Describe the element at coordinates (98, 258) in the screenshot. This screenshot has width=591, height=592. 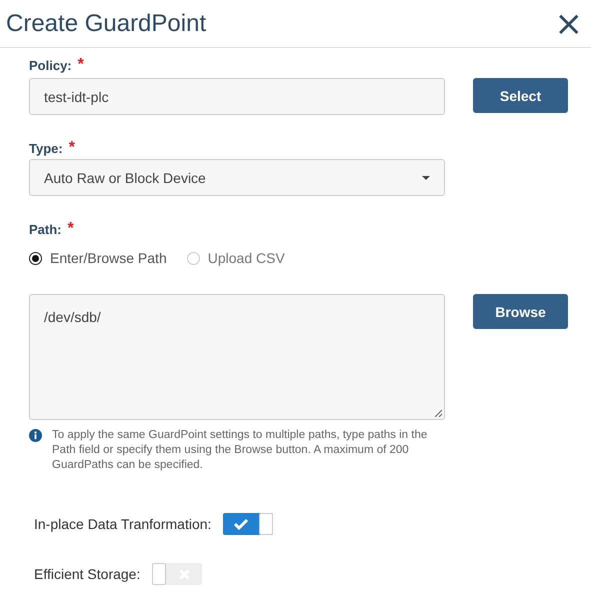
I see `path-radio: Enter/Browse Path` at that location.